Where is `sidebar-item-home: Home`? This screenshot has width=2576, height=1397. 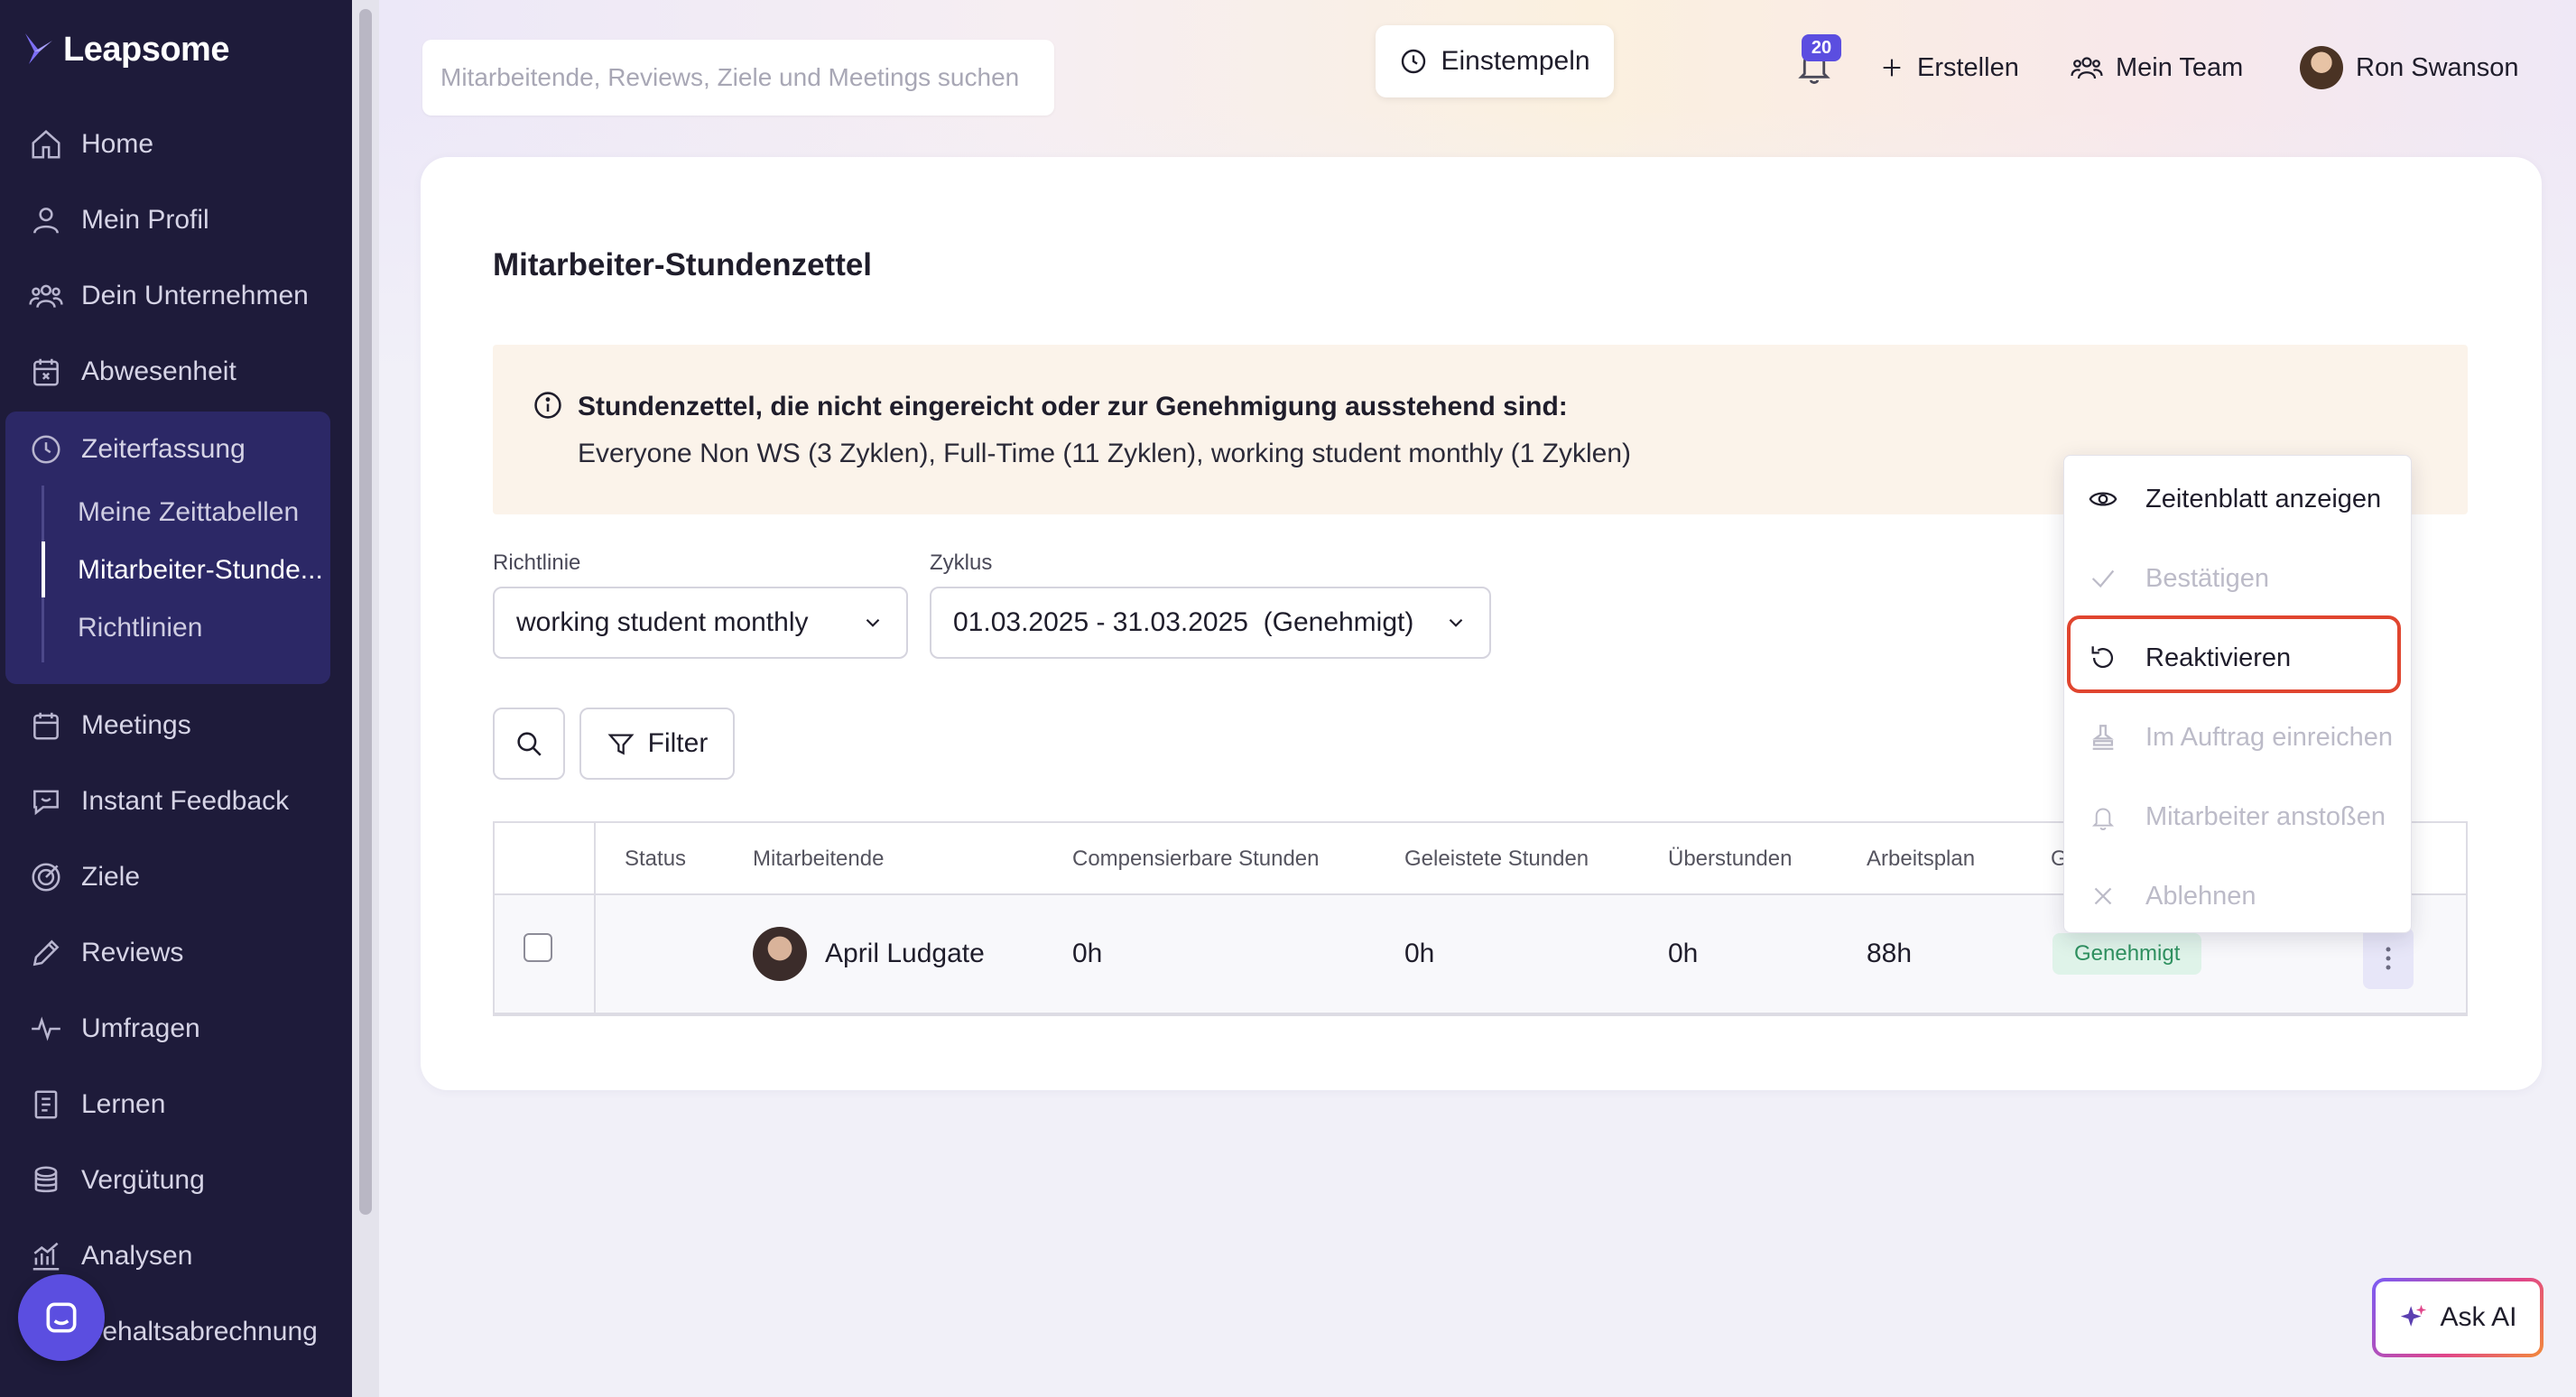
sidebar-item-home: Home is located at coordinates (176, 144).